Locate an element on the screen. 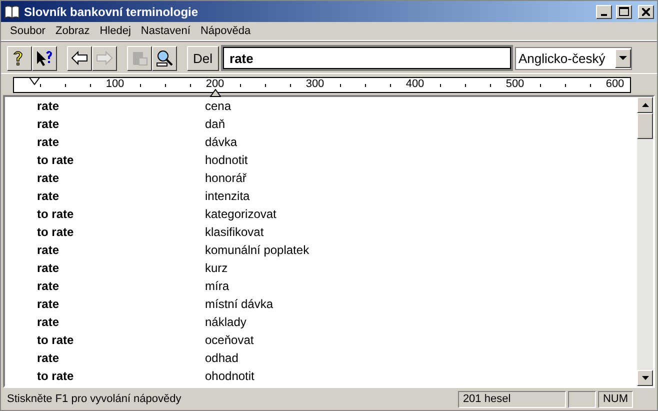  language-dropdown: Anglicko-český is located at coordinates (573, 58).